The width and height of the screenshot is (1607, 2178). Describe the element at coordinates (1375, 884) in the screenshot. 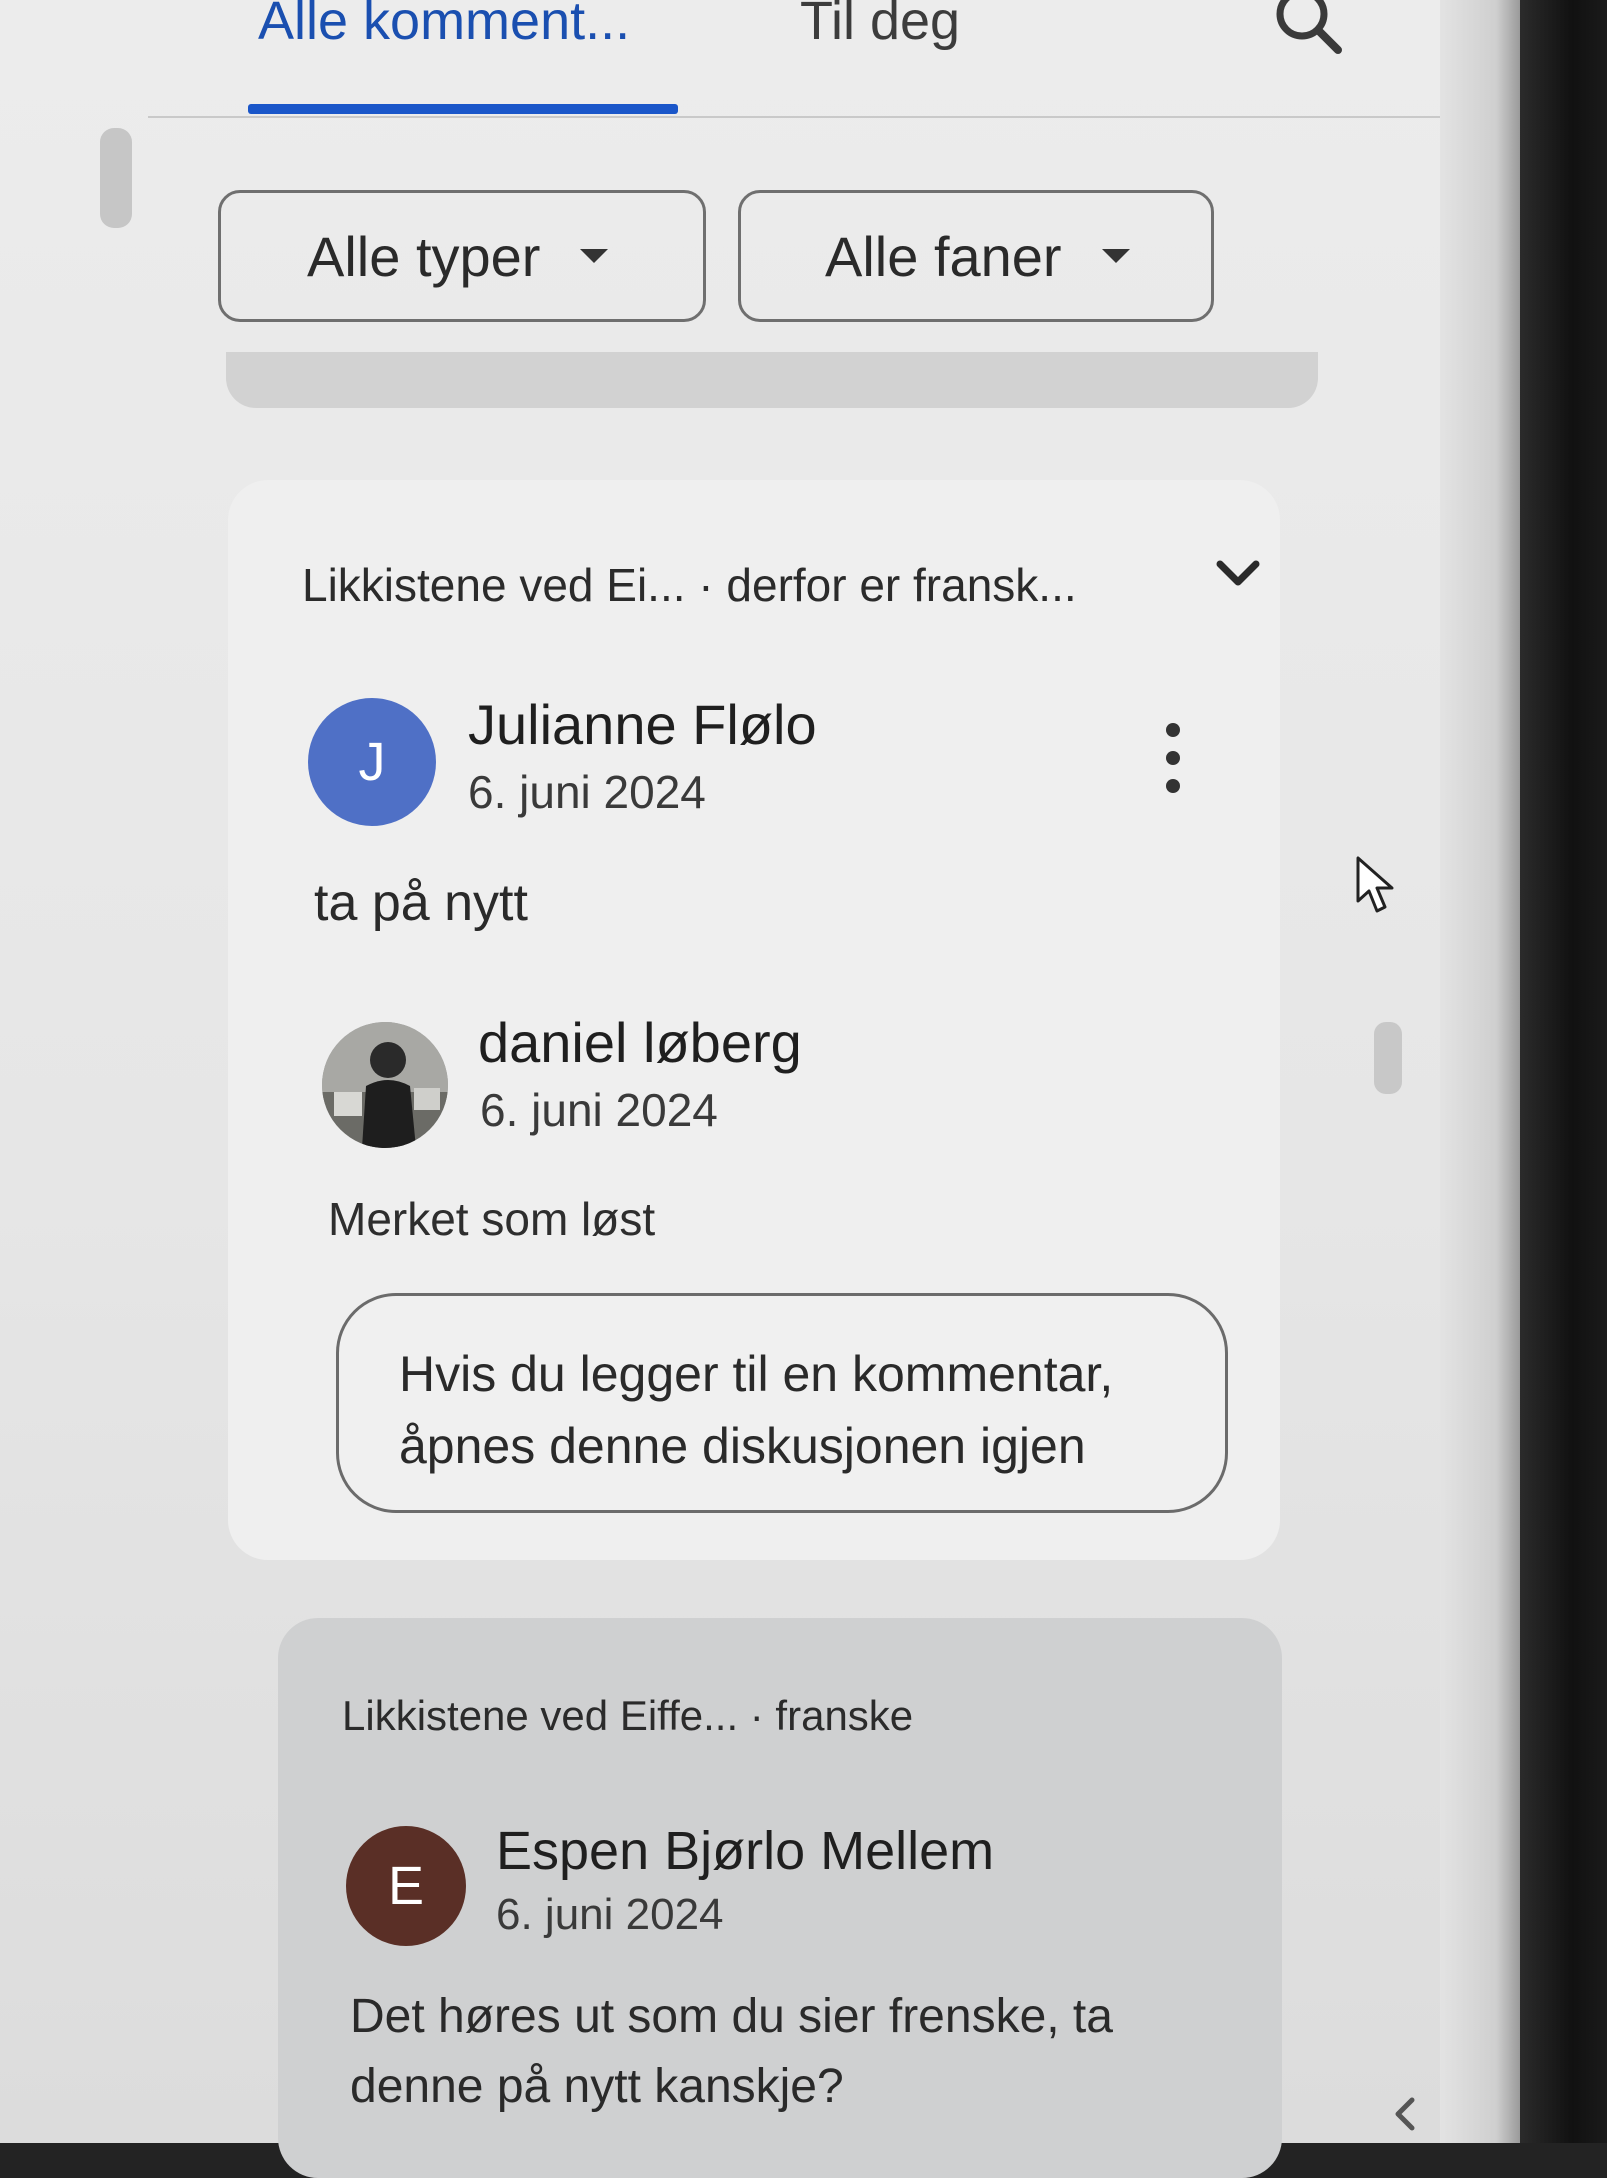

I see `cursor-icon` at that location.